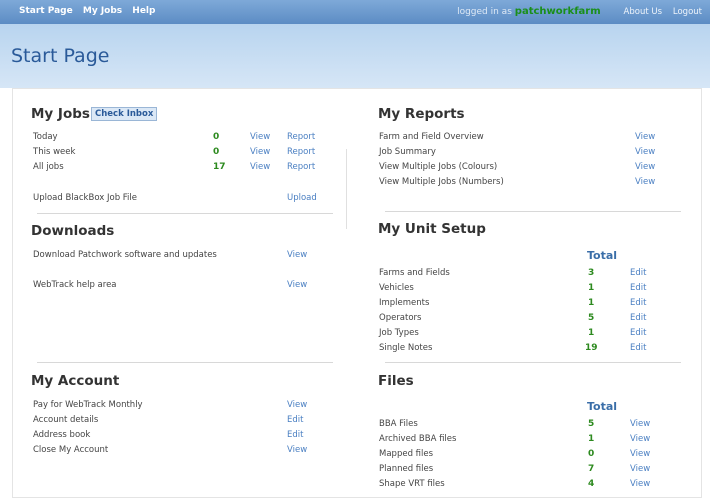  What do you see at coordinates (216, 152) in the screenshot?
I see `jobs-week-count: 0` at bounding box center [216, 152].